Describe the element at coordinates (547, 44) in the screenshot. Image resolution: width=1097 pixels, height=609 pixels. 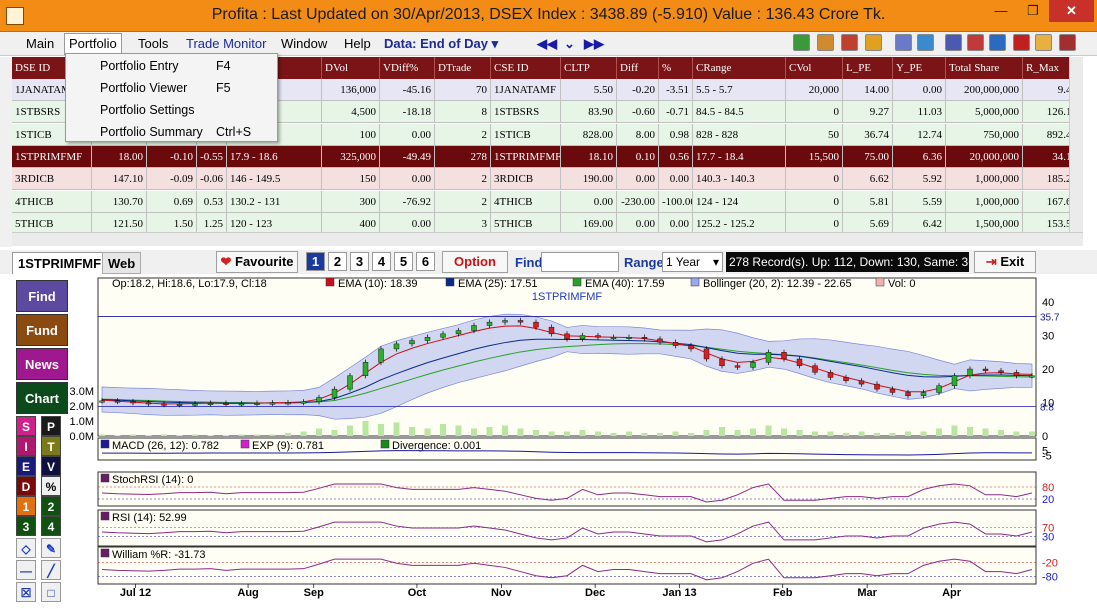
I see `nav-back-icon: ◀◀` at that location.